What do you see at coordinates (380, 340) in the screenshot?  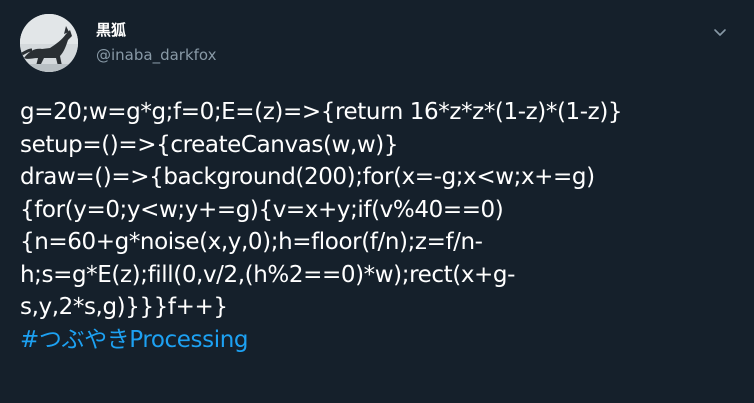 I see `hashtag-link: #つぶやきProcessing` at bounding box center [380, 340].